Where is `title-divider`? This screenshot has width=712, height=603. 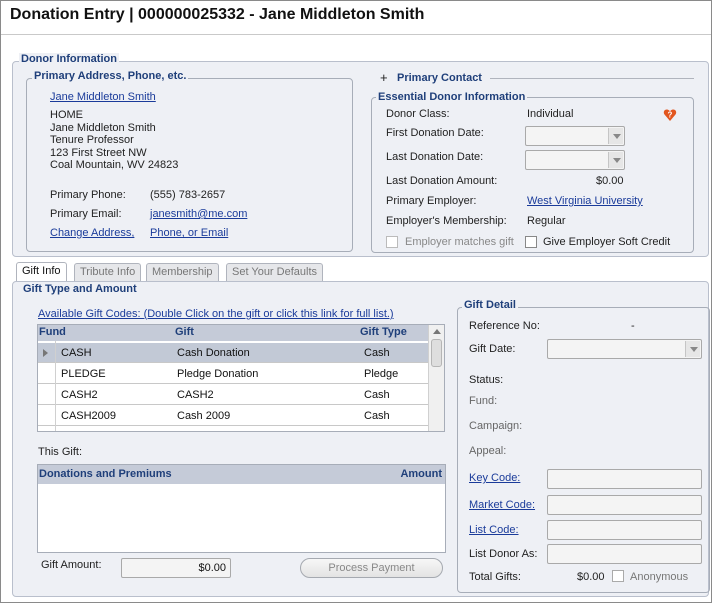
title-divider is located at coordinates (356, 34).